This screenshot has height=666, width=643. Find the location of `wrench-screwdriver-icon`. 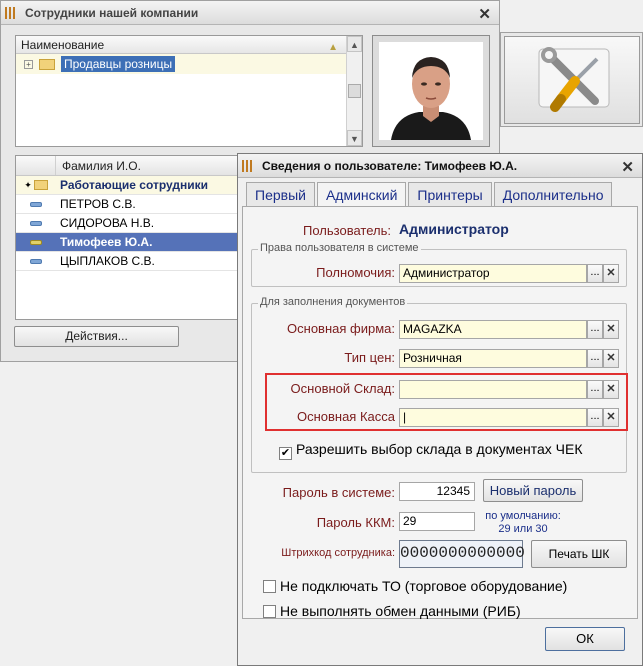

wrench-screwdriver-icon is located at coordinates (574, 79).